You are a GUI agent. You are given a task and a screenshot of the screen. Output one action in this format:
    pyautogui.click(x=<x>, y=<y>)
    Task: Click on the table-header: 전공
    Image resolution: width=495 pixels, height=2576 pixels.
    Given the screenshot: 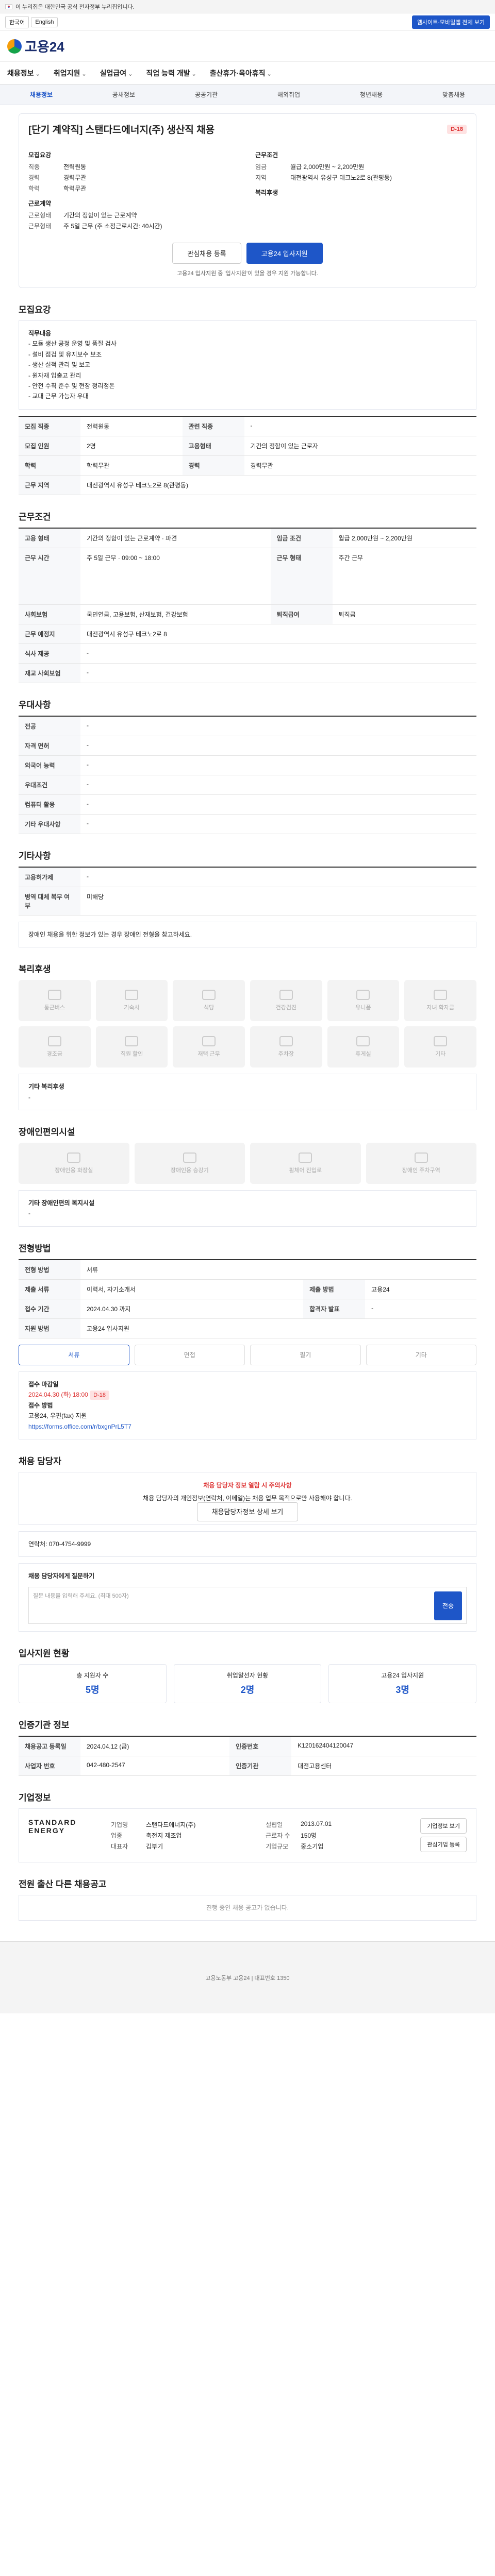 What is the action you would take?
    pyautogui.click(x=49, y=726)
    